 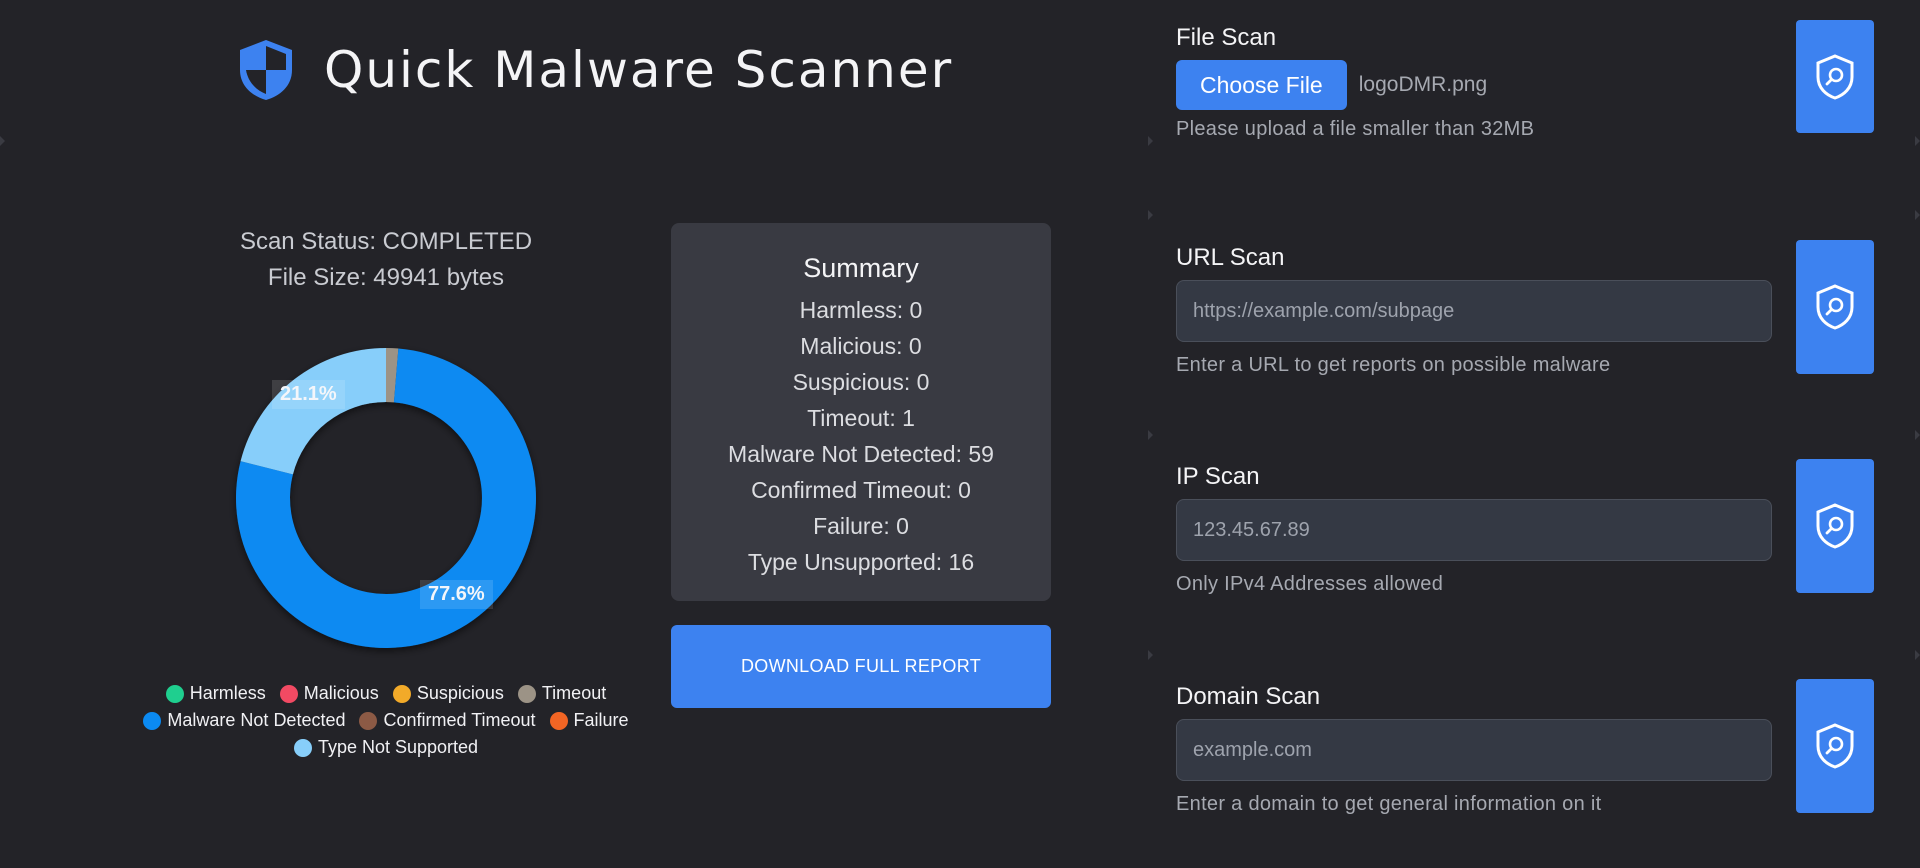 What do you see at coordinates (227, 693) in the screenshot?
I see `legend-label: Harmless` at bounding box center [227, 693].